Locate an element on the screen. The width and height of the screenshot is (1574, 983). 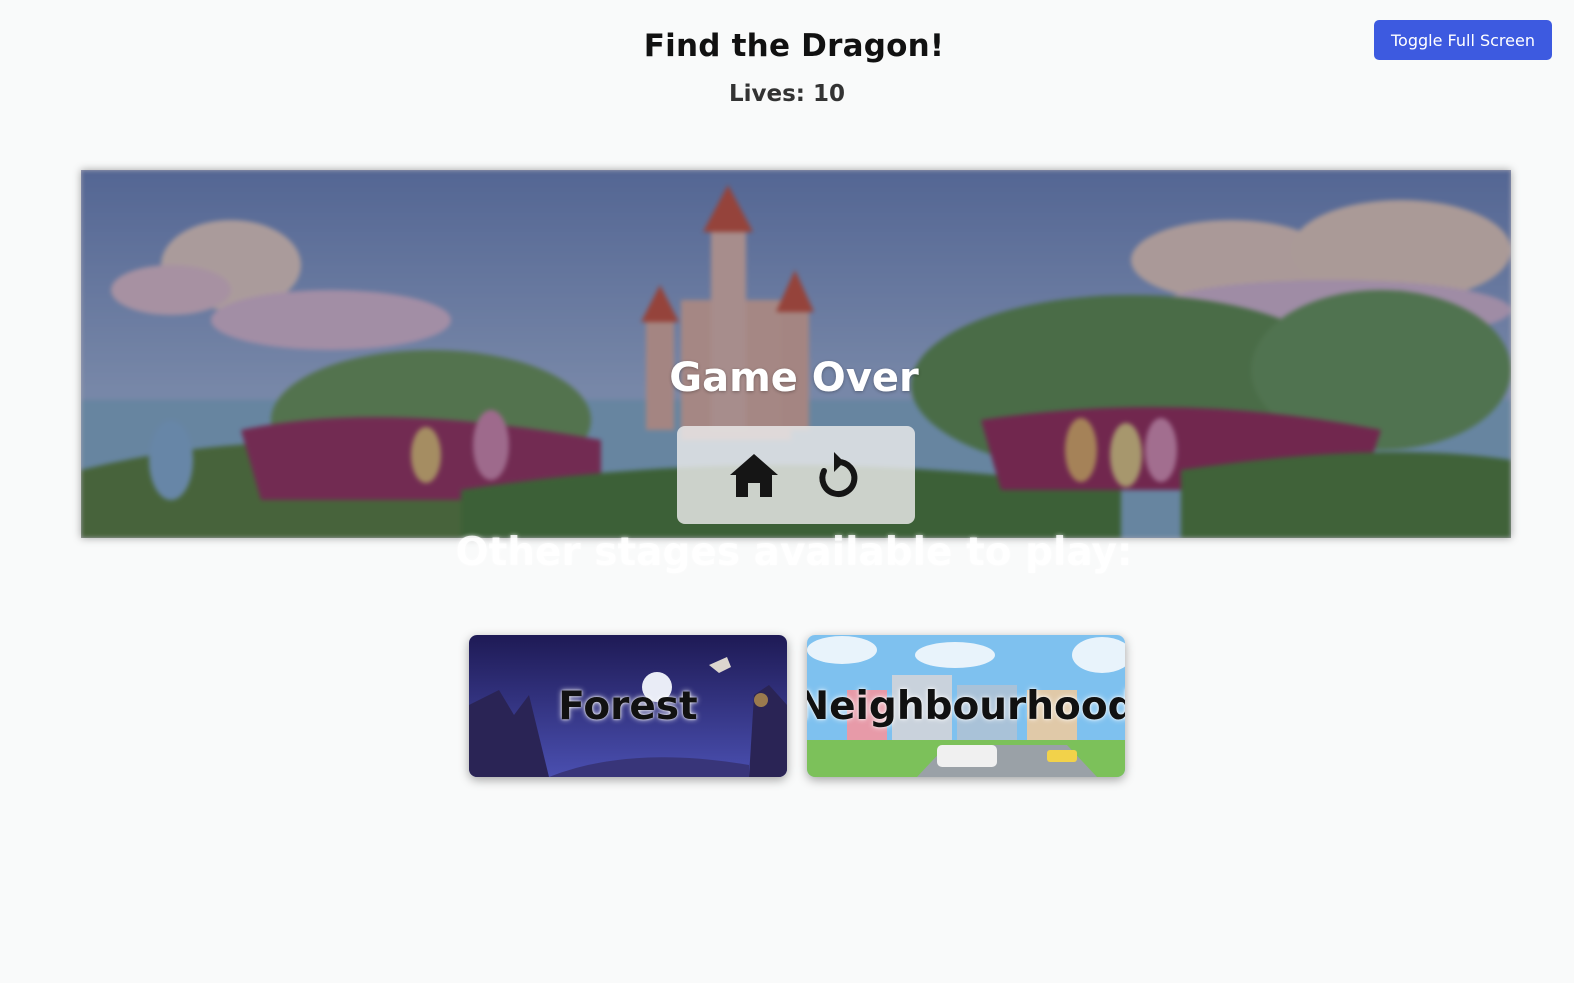
toggle-fullscreen-button: Toggle Full Screen is located at coordinates (1463, 40).